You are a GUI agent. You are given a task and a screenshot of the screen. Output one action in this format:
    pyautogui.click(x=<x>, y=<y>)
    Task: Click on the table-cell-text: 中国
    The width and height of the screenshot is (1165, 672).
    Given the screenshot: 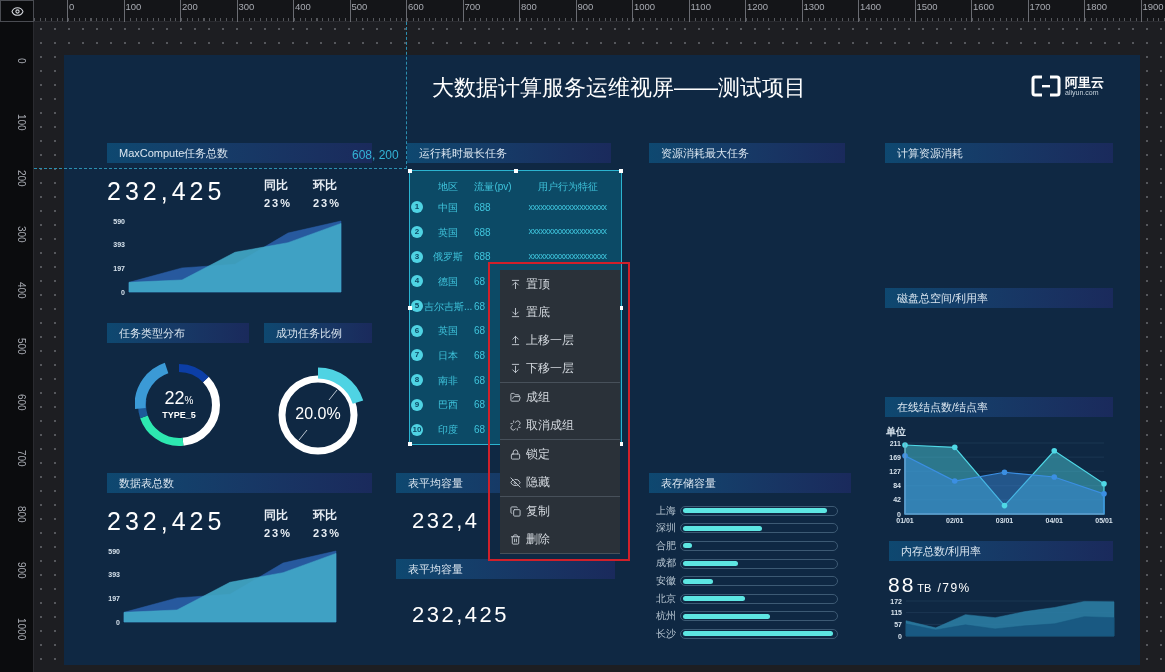 What is the action you would take?
    pyautogui.click(x=448, y=207)
    